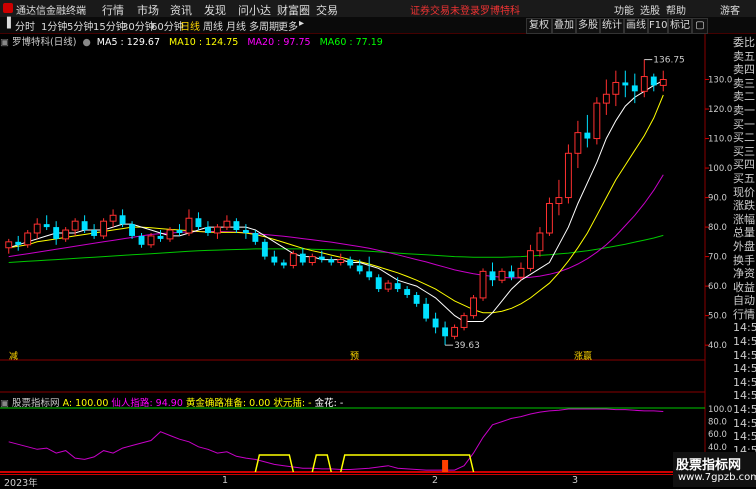  What do you see at coordinates (354, 356) in the screenshot?
I see `marker-yu: 预` at bounding box center [354, 356].